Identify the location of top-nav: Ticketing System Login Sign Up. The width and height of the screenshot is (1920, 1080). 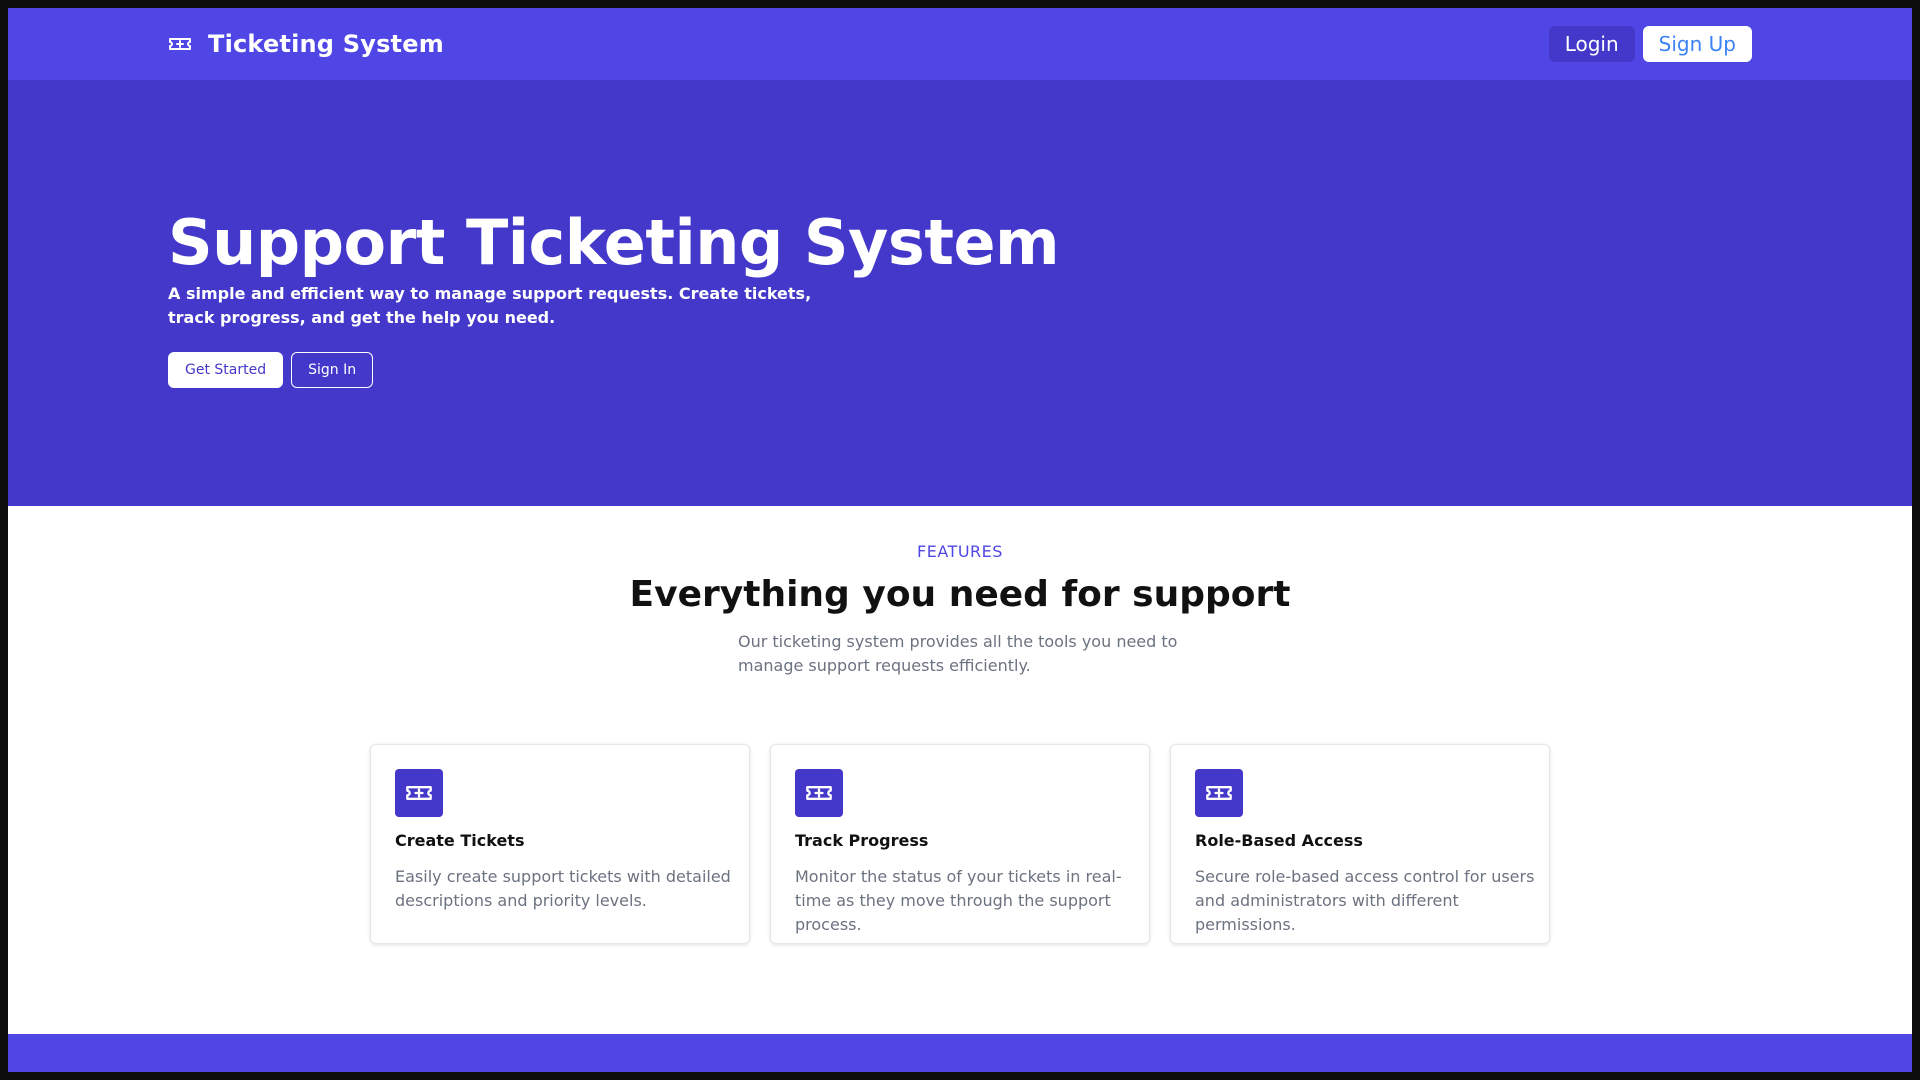
(960, 44).